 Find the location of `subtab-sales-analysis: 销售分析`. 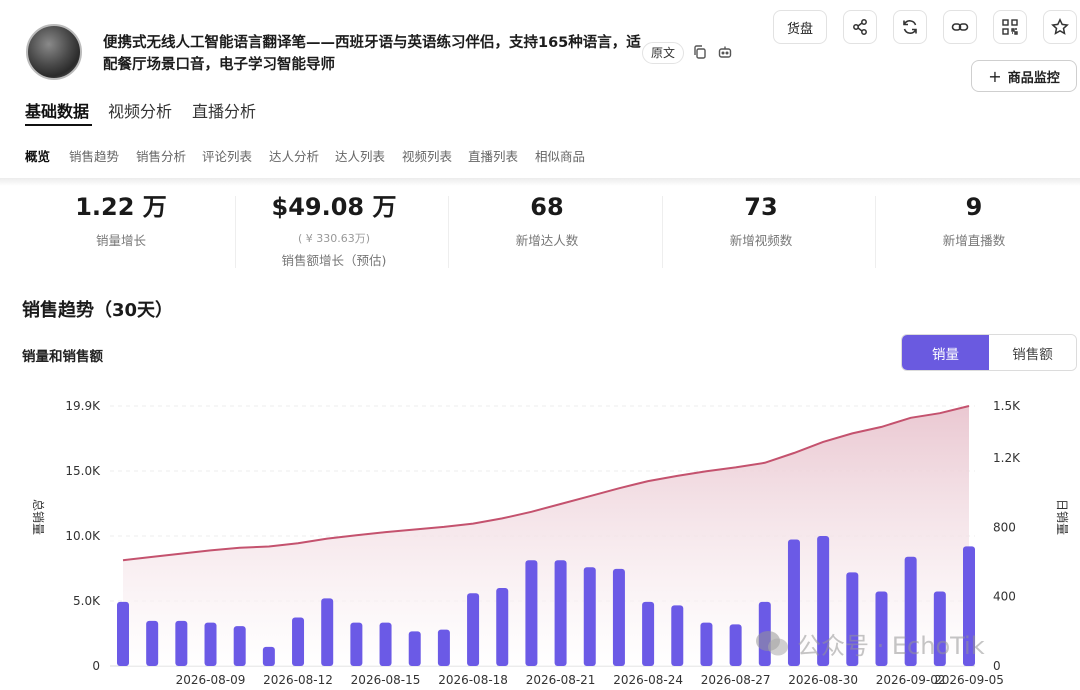

subtab-sales-analysis: 销售分析 is located at coordinates (161, 155).